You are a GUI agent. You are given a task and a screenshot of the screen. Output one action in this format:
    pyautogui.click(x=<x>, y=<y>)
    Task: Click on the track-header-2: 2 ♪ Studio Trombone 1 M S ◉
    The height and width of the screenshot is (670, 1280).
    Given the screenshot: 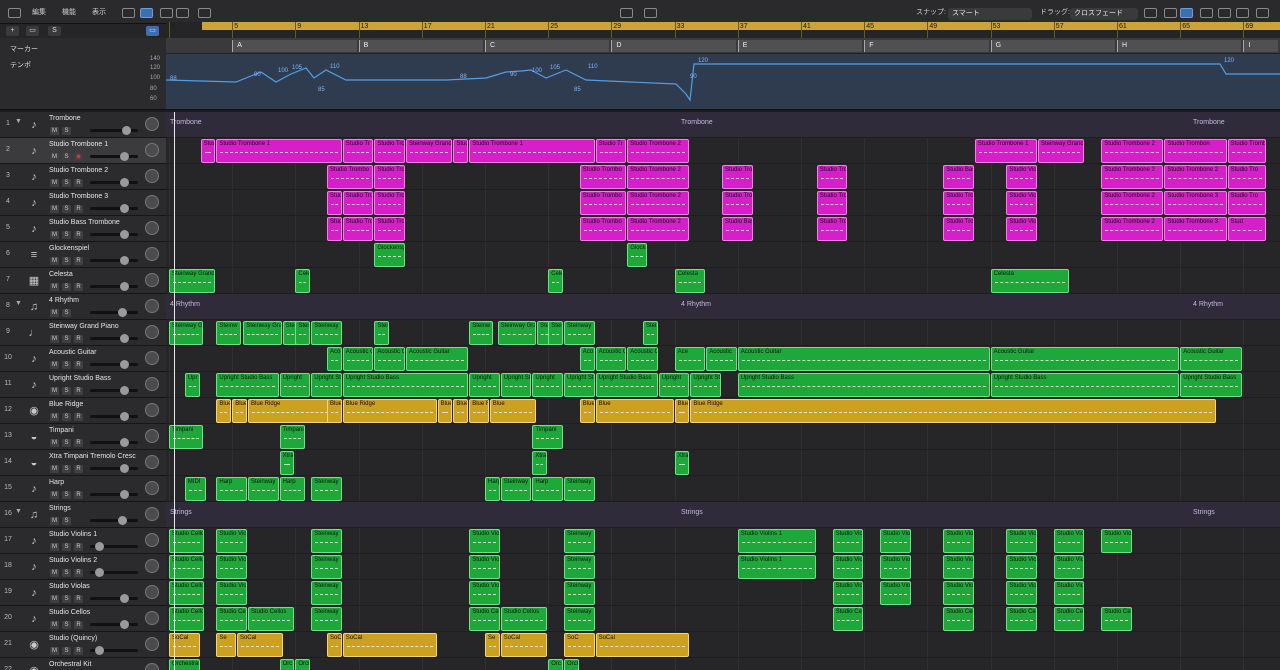 What is the action you would take?
    pyautogui.click(x=83, y=151)
    